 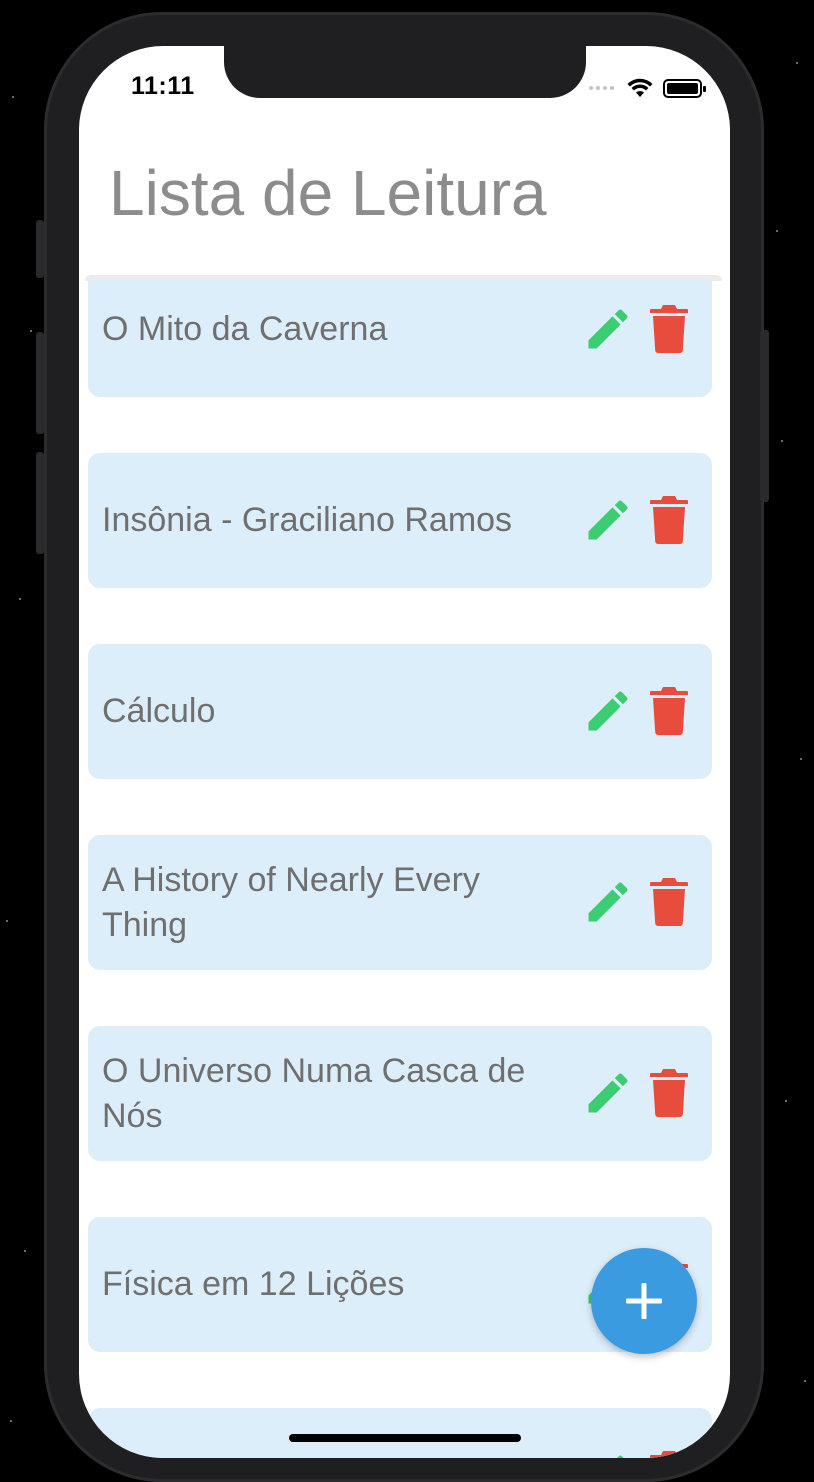 I want to click on list-item, so click(x=400, y=1433).